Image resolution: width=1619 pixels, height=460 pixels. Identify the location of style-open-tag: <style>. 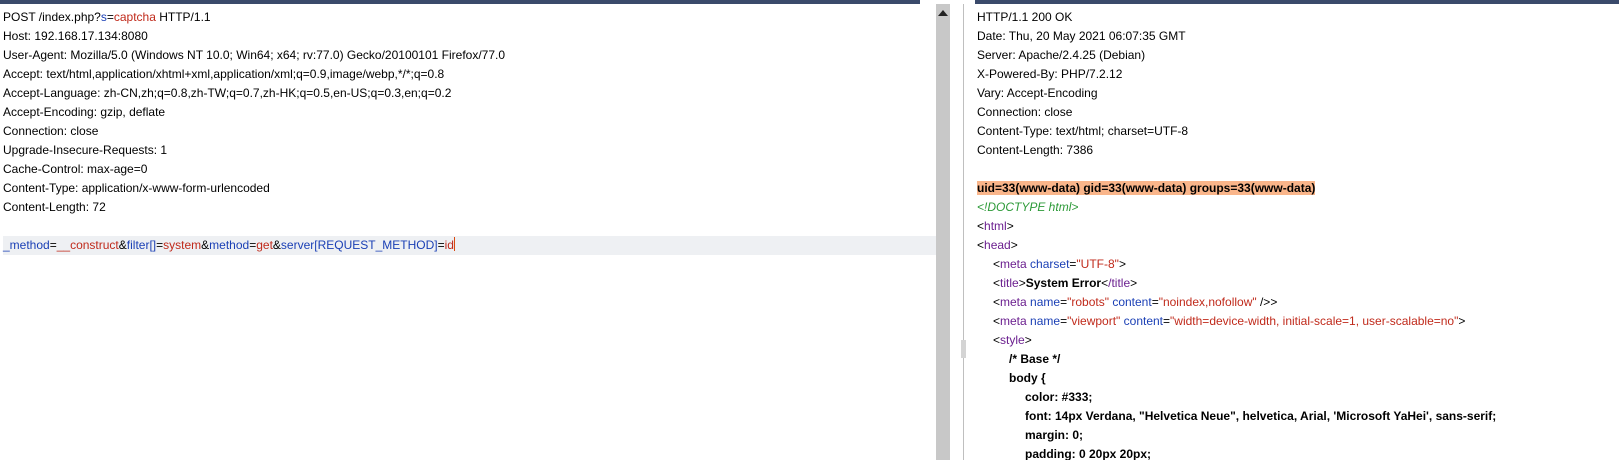
(1012, 340).